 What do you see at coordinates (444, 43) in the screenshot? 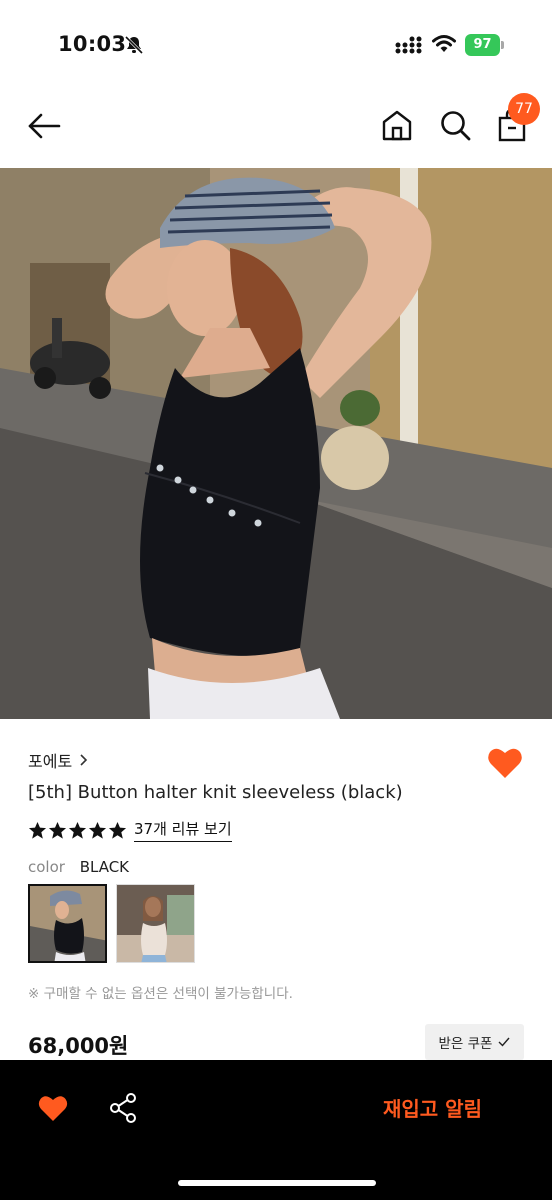
I see `wifi-icon` at bounding box center [444, 43].